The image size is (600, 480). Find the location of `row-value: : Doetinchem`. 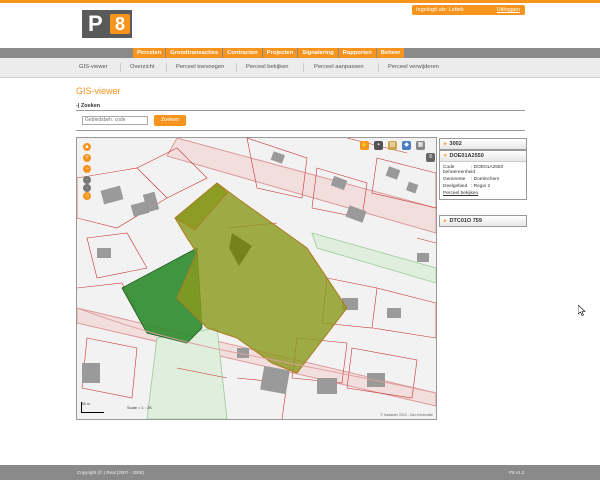

row-value: : Doetinchem is located at coordinates (485, 179).